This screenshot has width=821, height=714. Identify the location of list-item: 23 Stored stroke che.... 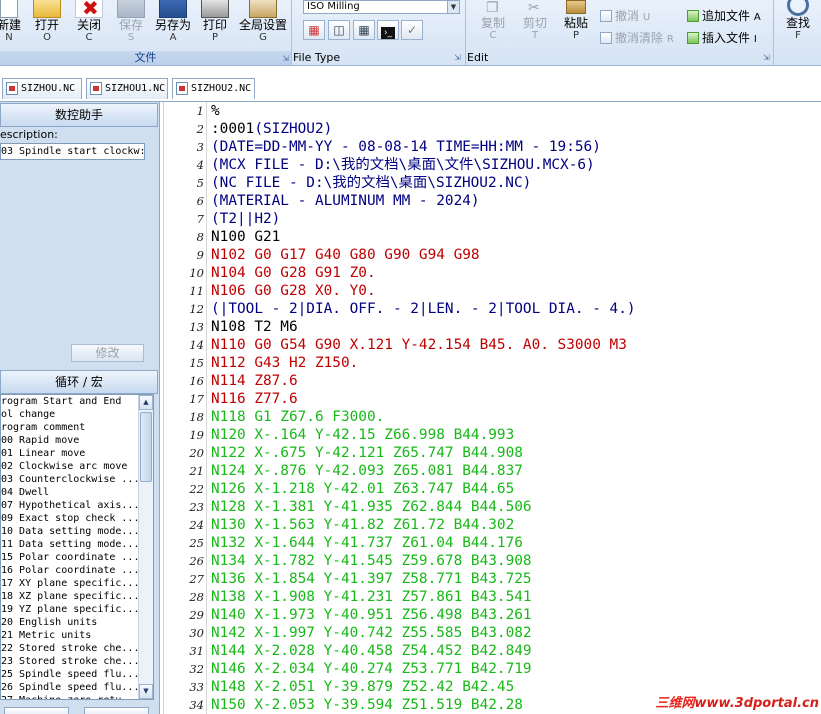
(70, 661).